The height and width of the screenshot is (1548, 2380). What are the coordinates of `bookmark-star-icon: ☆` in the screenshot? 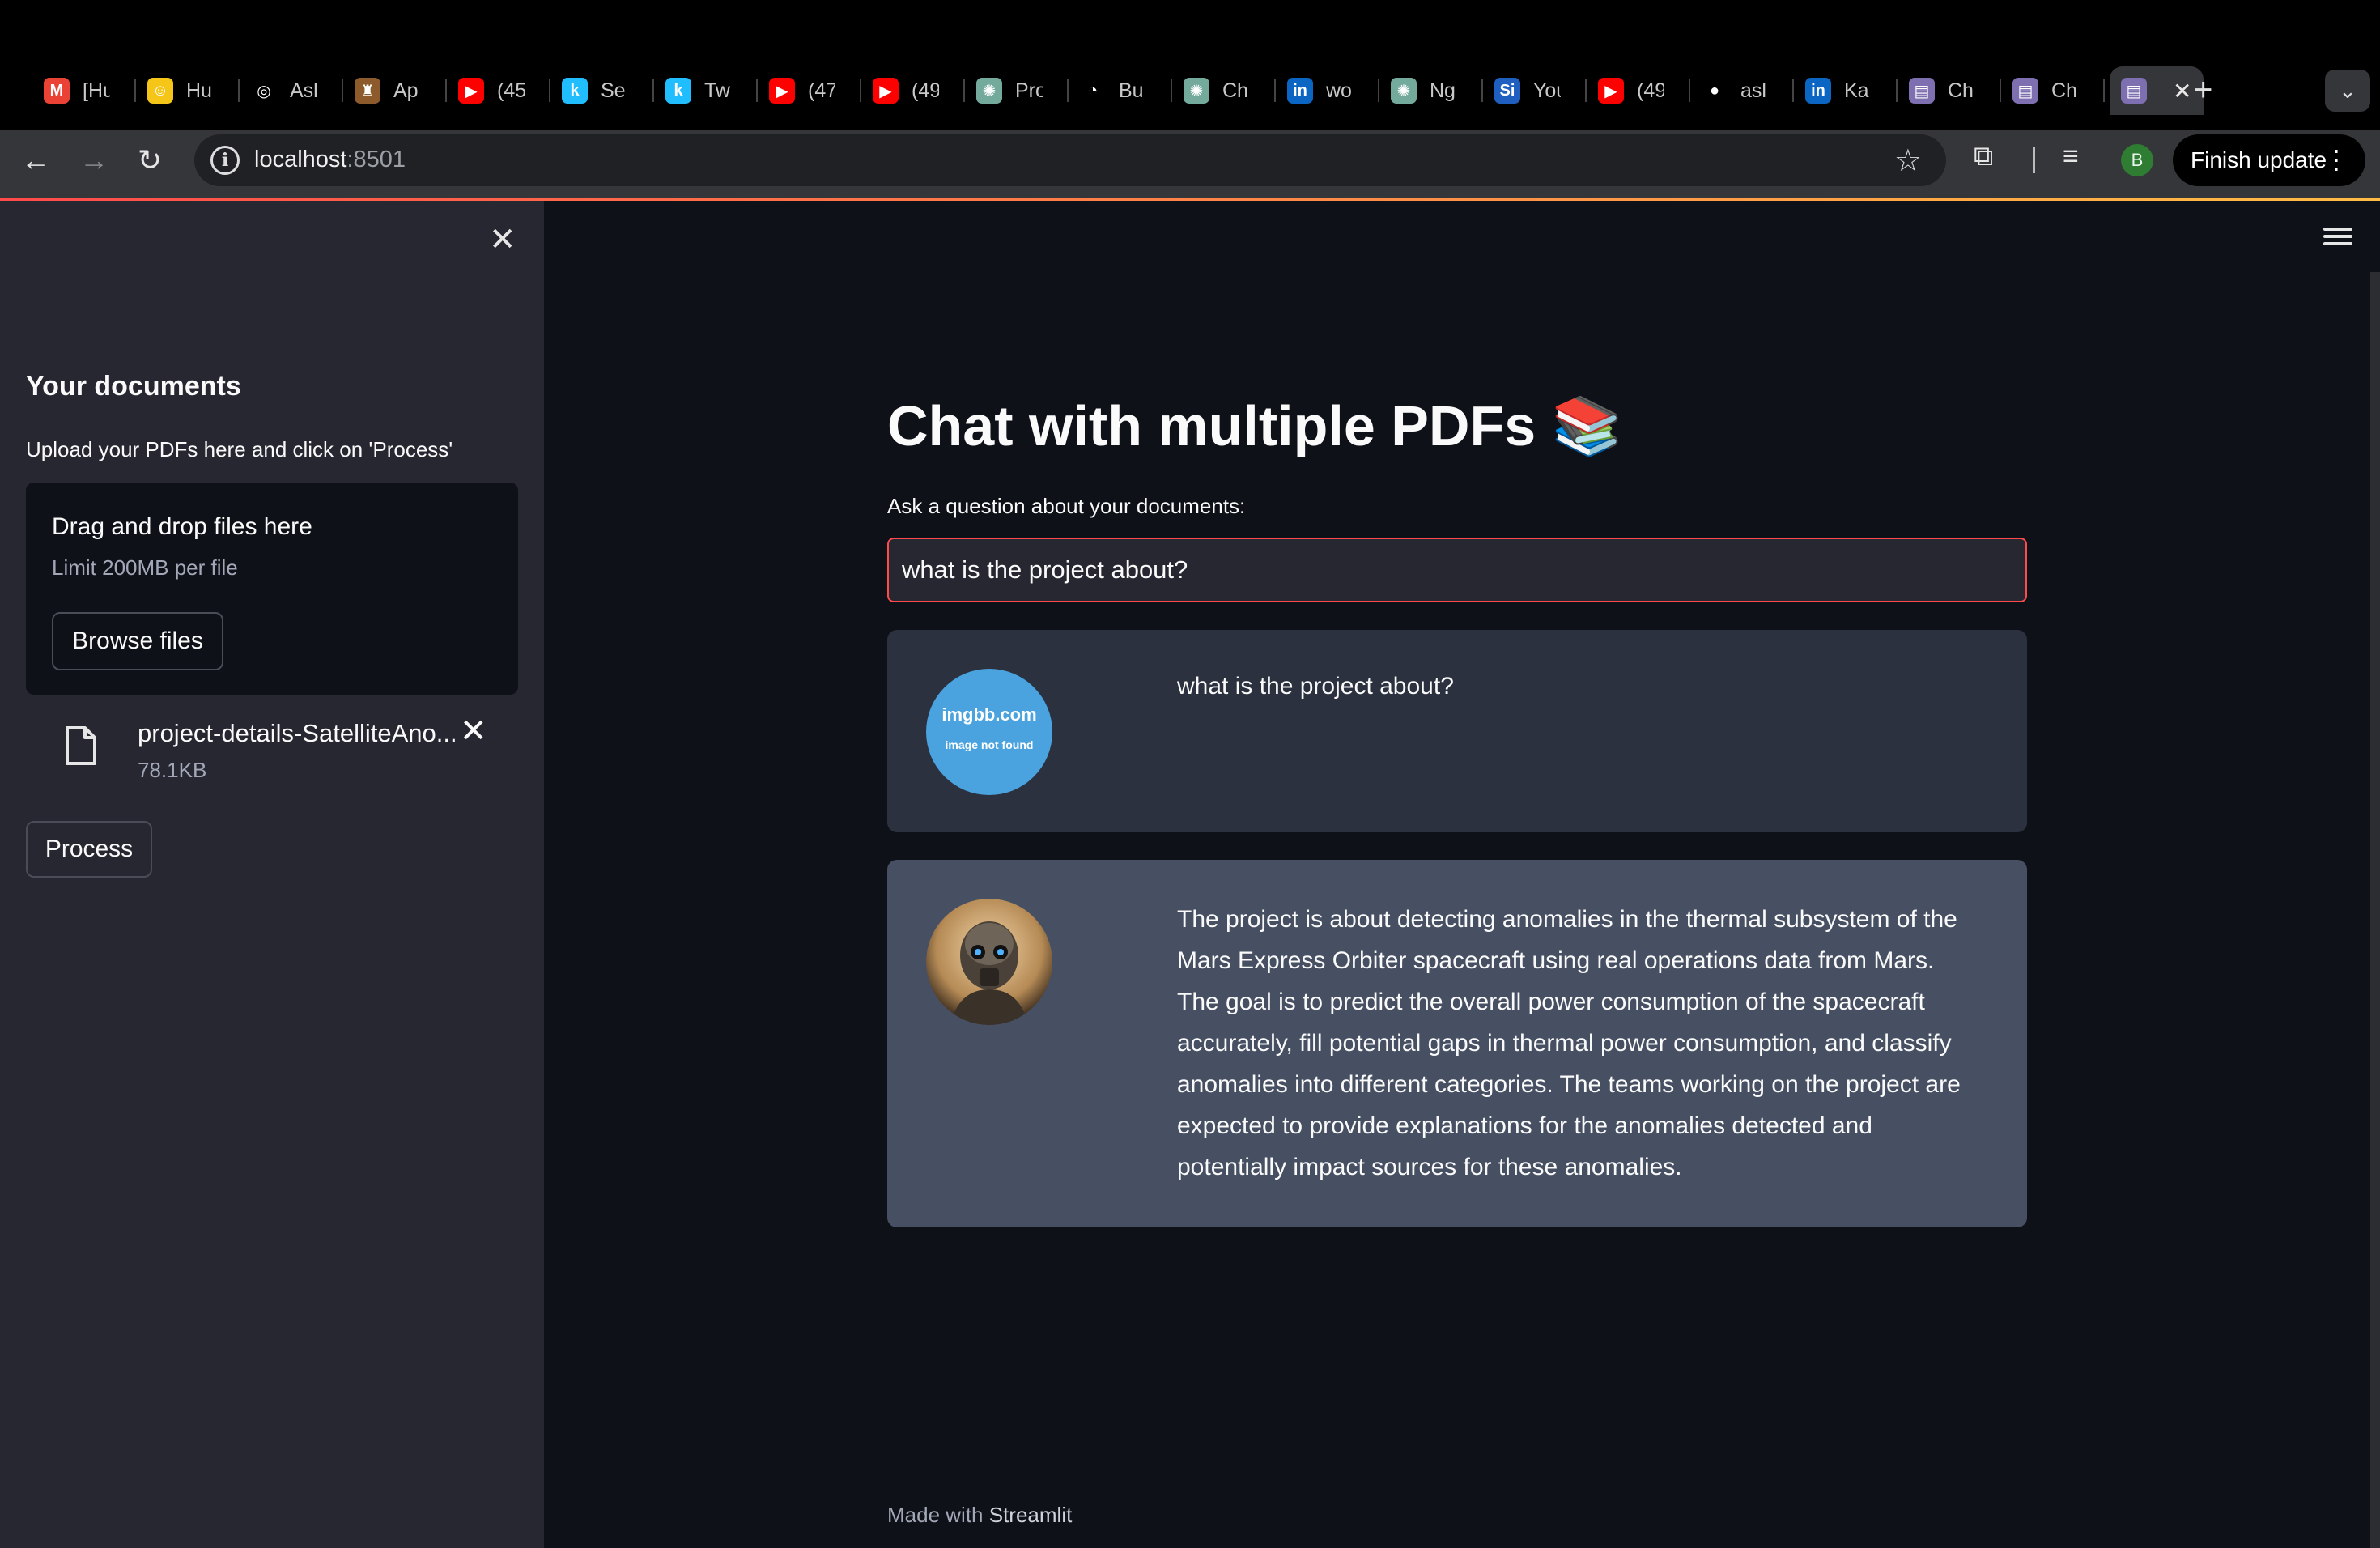 It's located at (1908, 160).